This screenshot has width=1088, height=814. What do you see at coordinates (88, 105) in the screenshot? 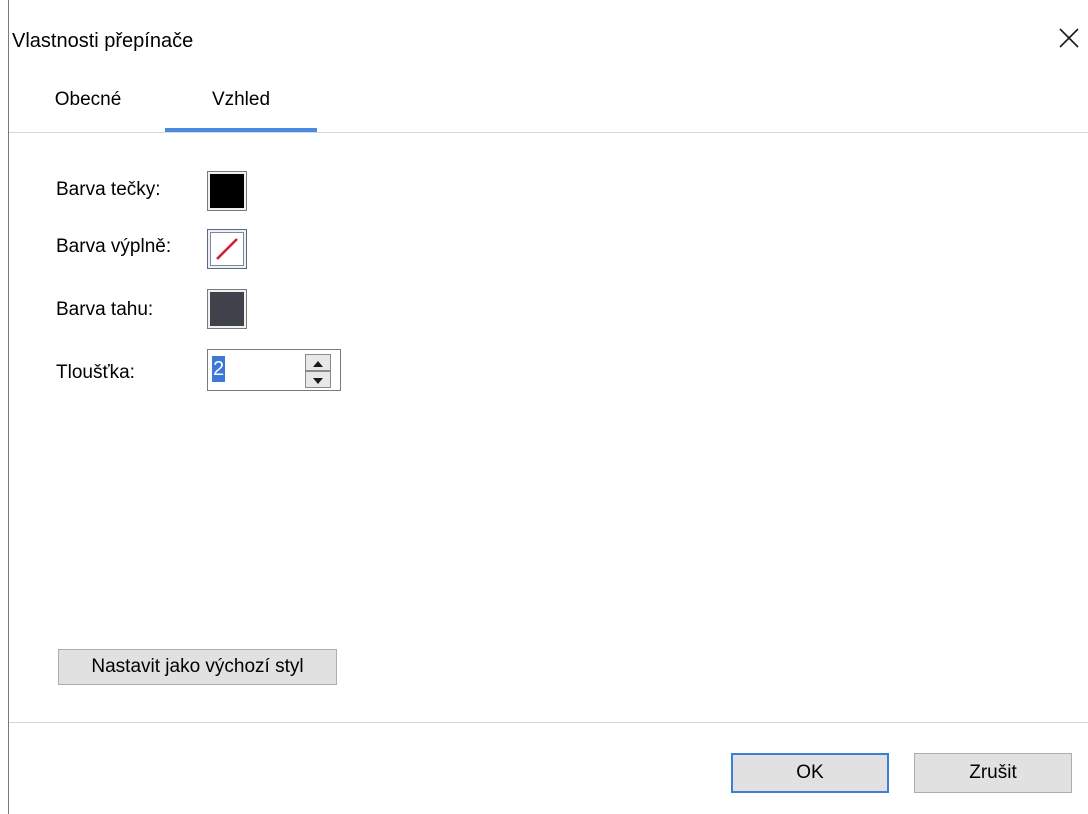
I see `tab-general: Obecné` at bounding box center [88, 105].